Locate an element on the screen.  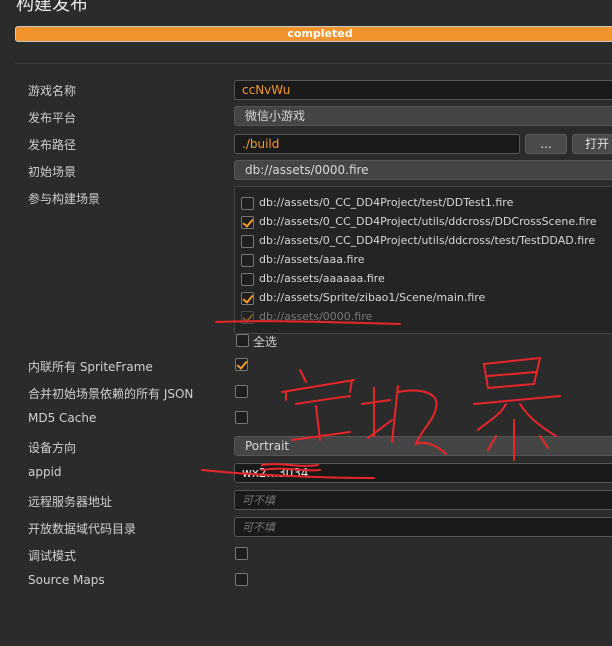
red-annotation-overlay is located at coordinates (381, 399).